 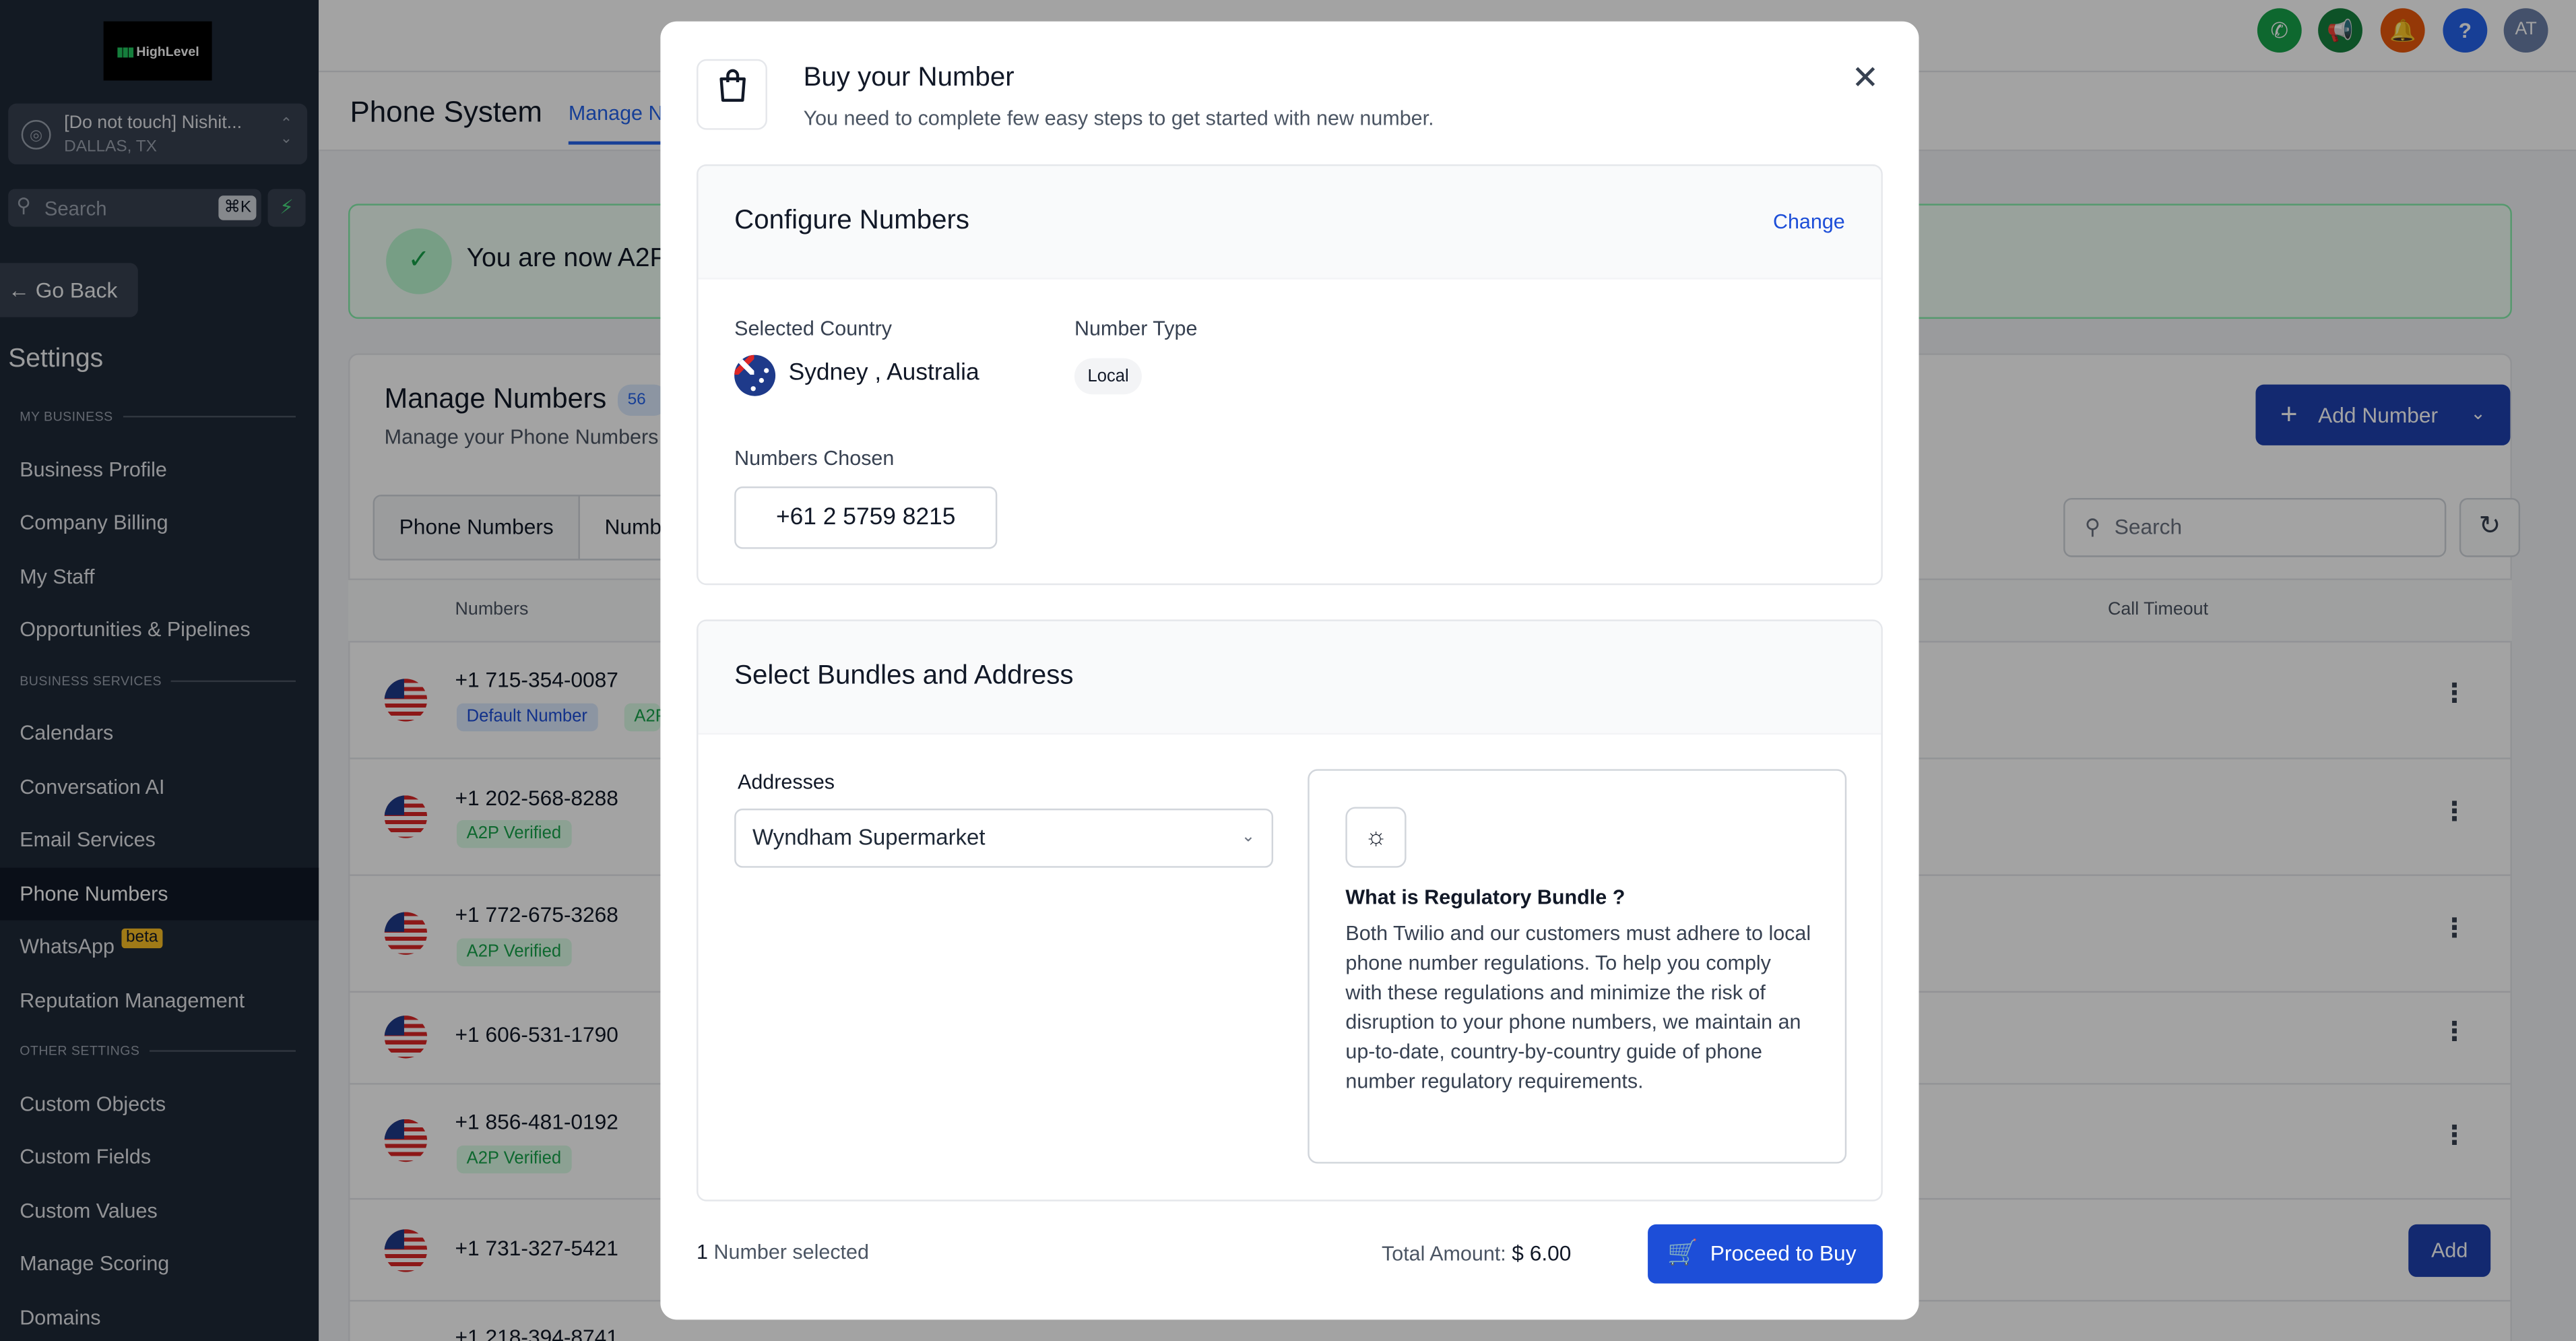 I want to click on address-select-value: Wyndham Supermarket, so click(x=869, y=838).